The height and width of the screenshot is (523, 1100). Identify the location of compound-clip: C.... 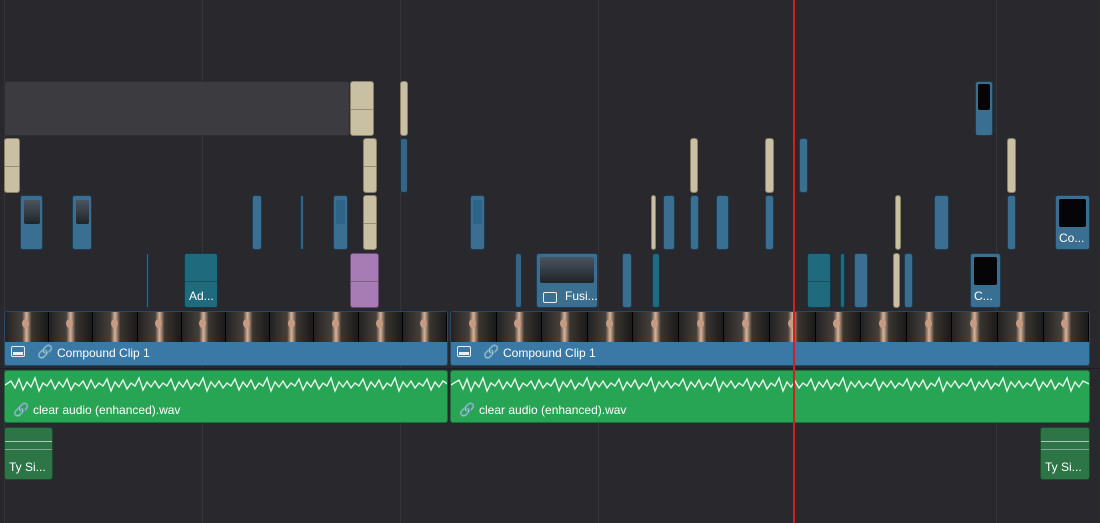
(985, 280).